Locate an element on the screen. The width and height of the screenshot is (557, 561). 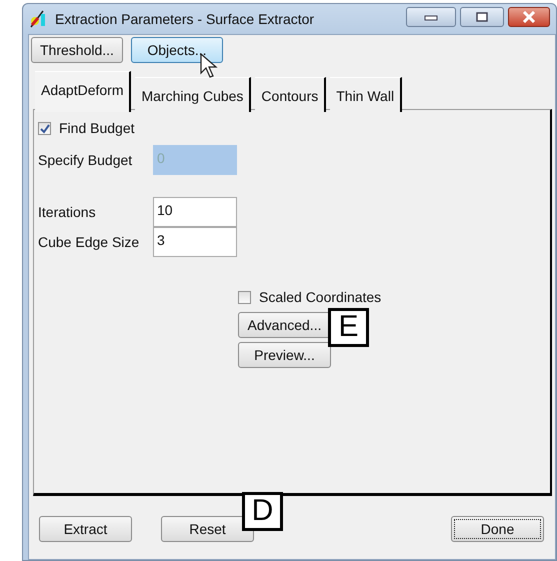
dialog-button: Done is located at coordinates (497, 529).